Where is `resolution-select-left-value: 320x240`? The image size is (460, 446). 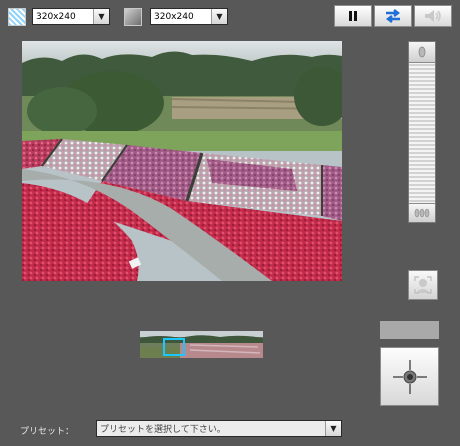
resolution-select-left-value: 320x240 is located at coordinates (56, 16).